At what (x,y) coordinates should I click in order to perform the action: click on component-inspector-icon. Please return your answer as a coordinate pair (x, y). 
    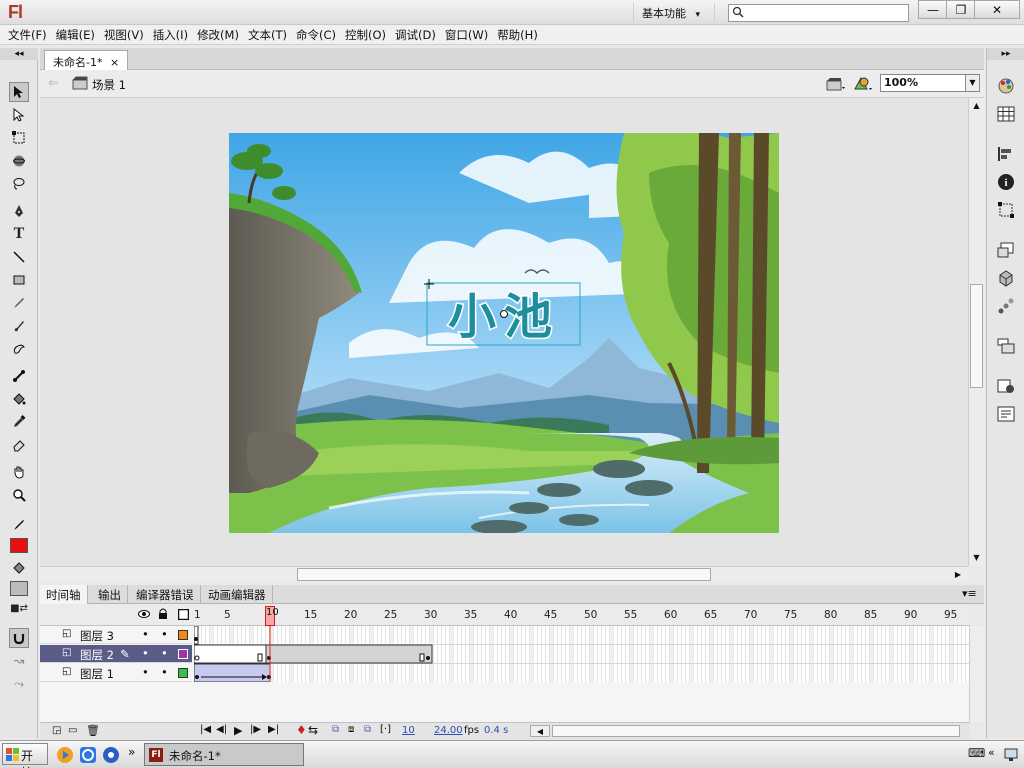
    Looking at the image, I should click on (1006, 278).